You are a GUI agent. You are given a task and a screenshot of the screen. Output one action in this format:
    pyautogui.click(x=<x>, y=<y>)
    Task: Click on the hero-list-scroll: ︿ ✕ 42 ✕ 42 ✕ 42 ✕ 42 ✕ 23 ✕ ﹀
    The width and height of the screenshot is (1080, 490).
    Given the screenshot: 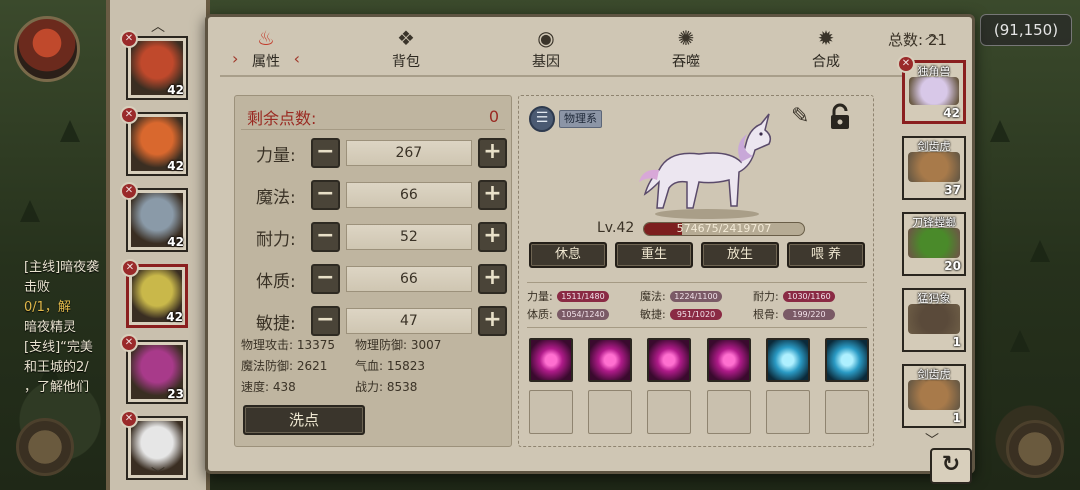 What is the action you would take?
    pyautogui.click(x=158, y=245)
    